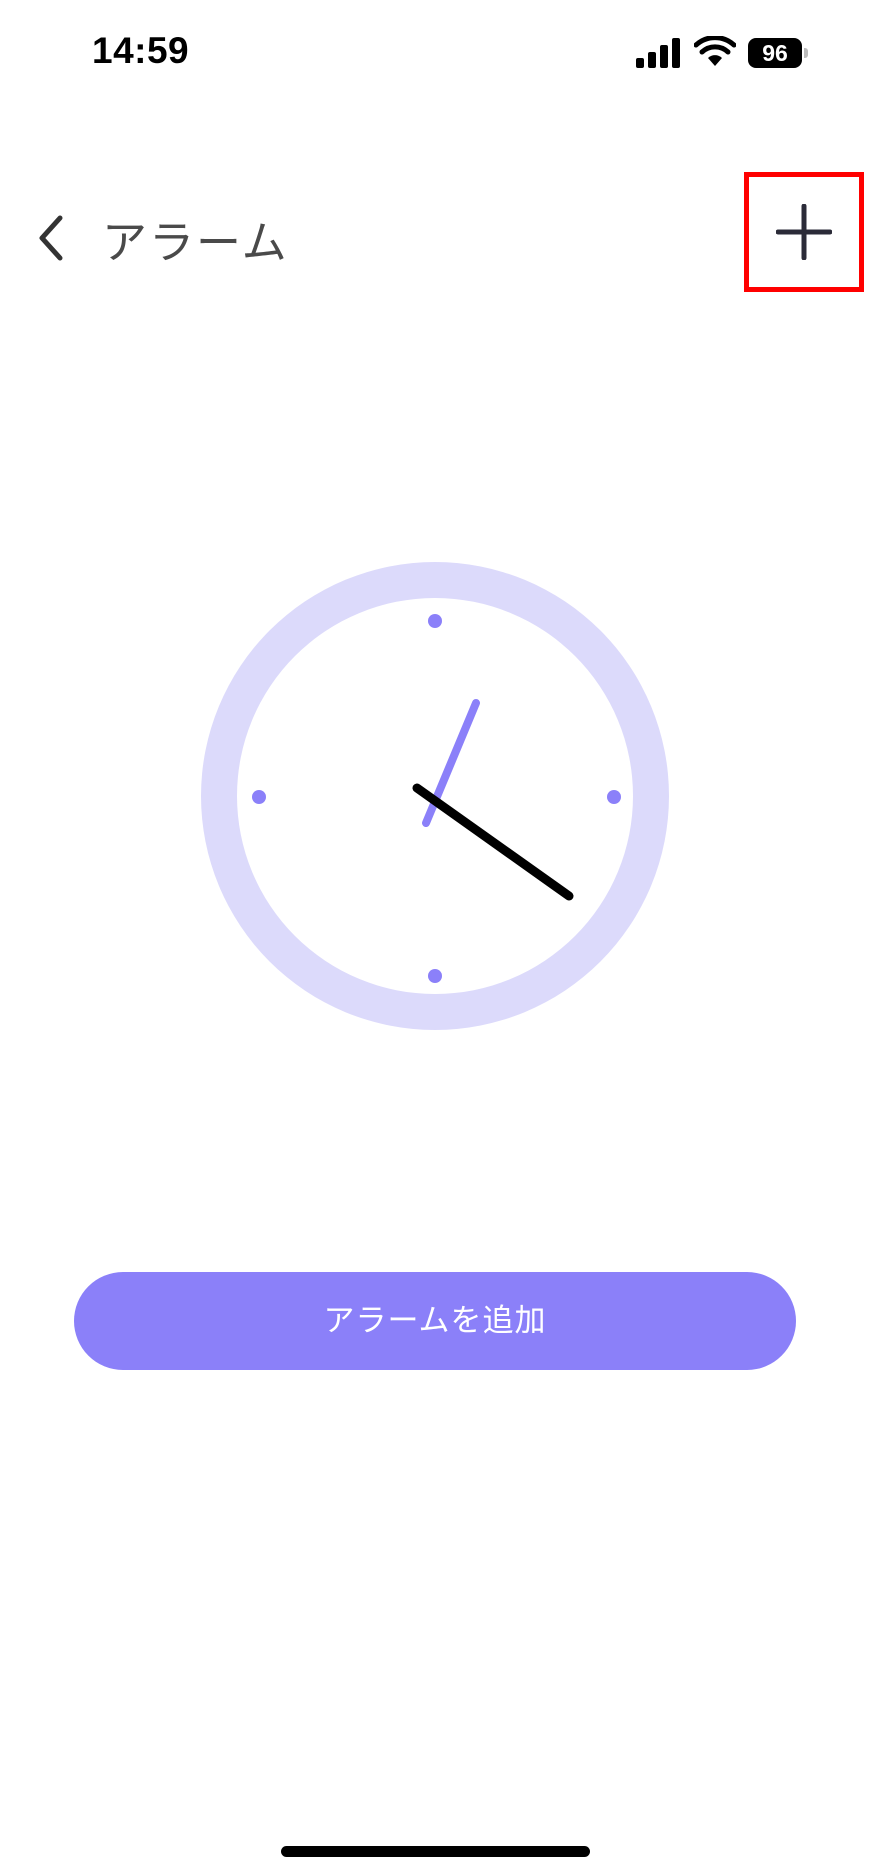  I want to click on battery-tip, so click(806, 53).